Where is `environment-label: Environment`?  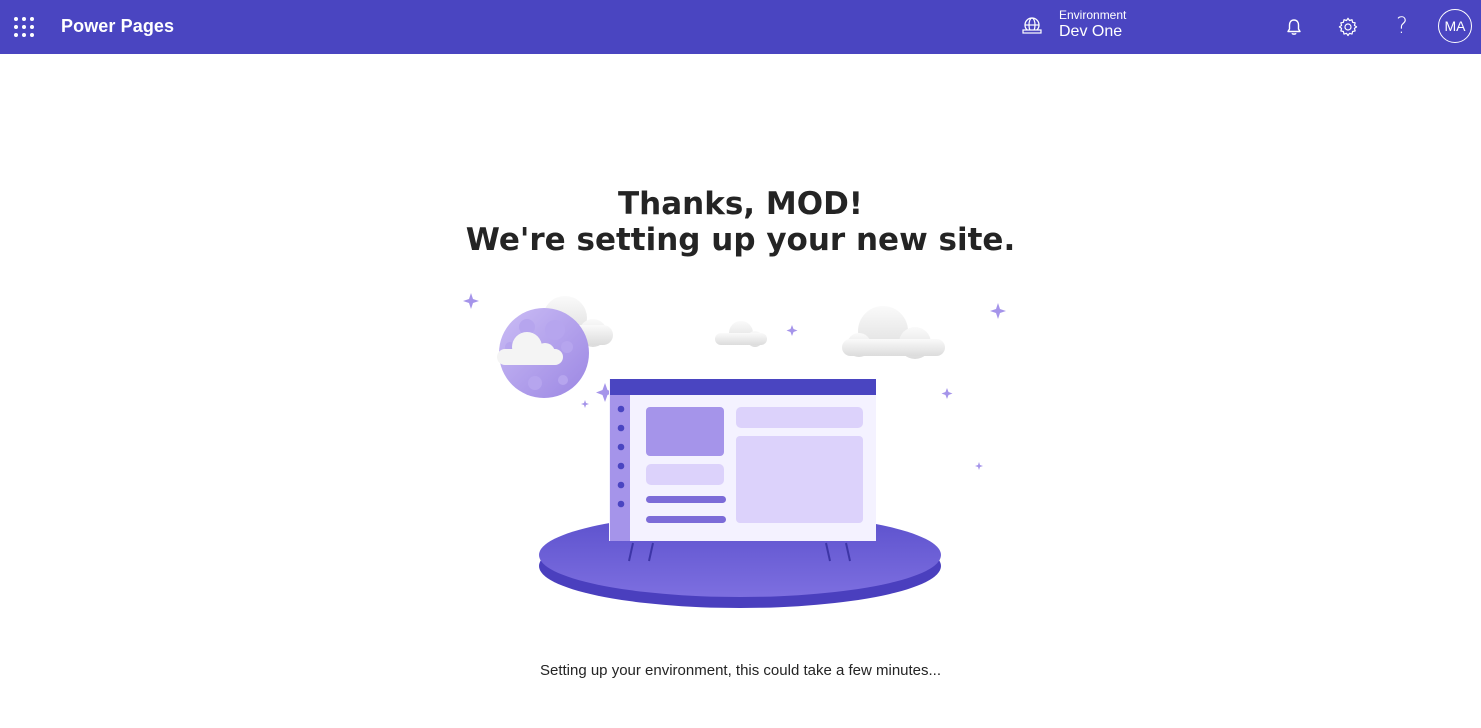 environment-label: Environment is located at coordinates (1093, 15).